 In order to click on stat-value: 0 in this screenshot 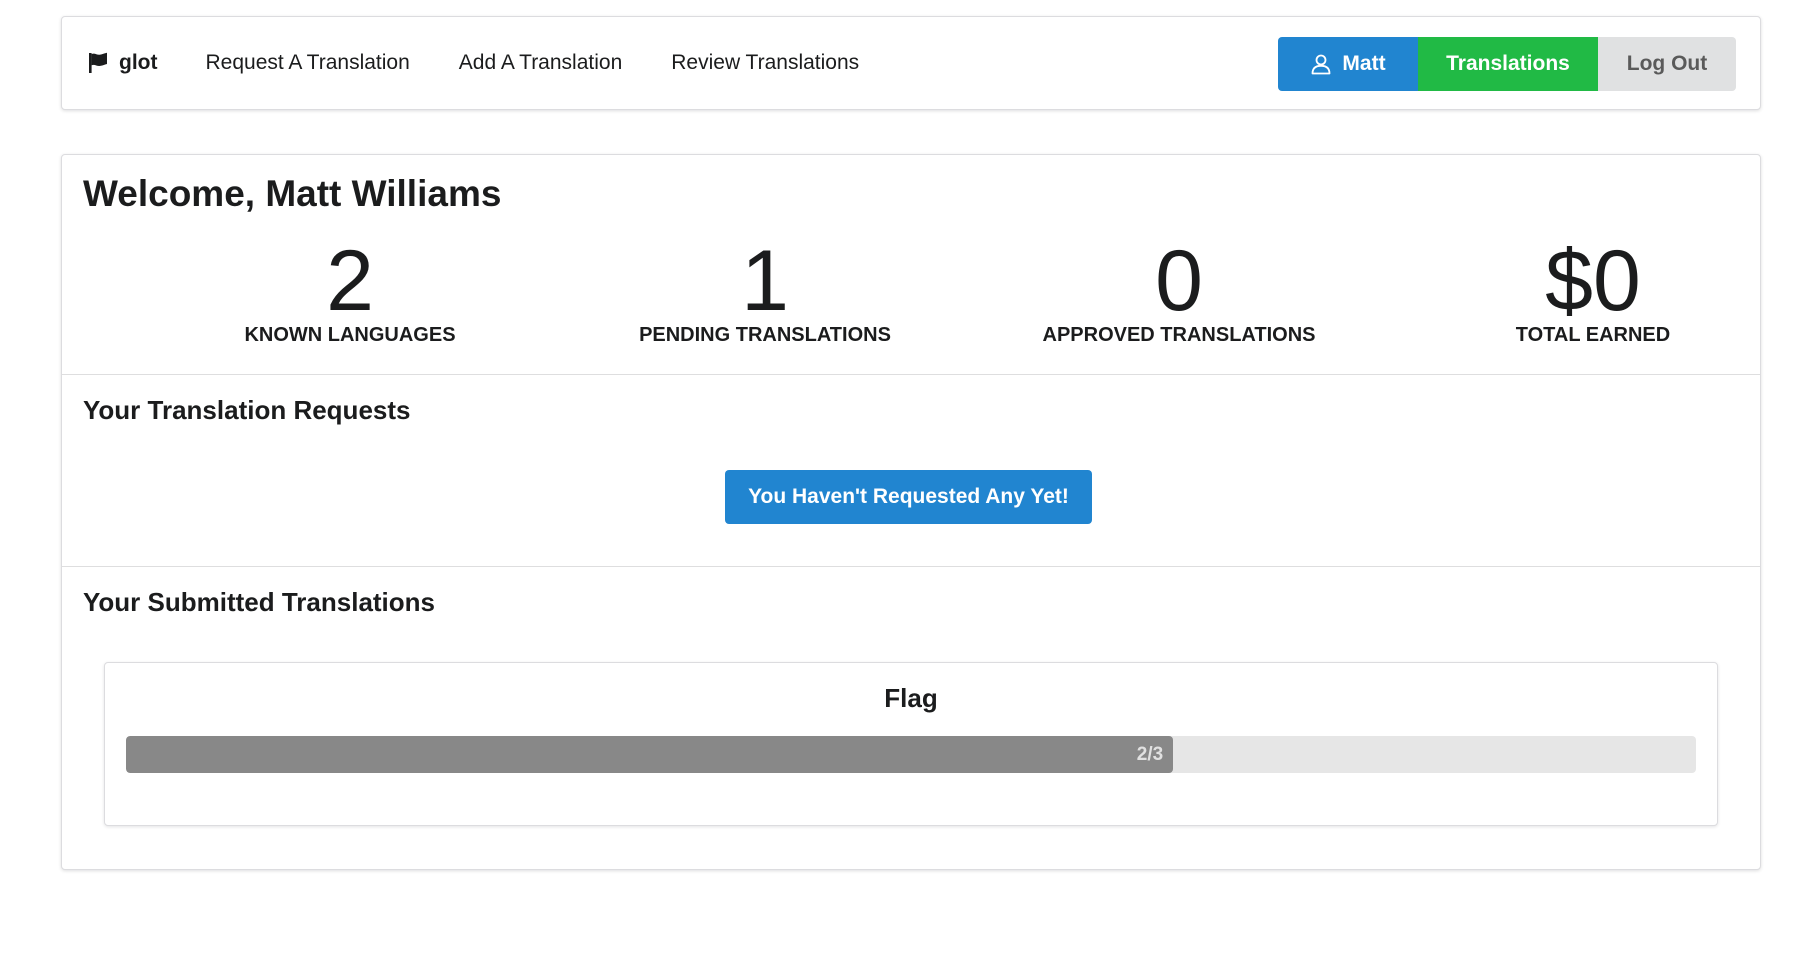, I will do `click(1179, 281)`.